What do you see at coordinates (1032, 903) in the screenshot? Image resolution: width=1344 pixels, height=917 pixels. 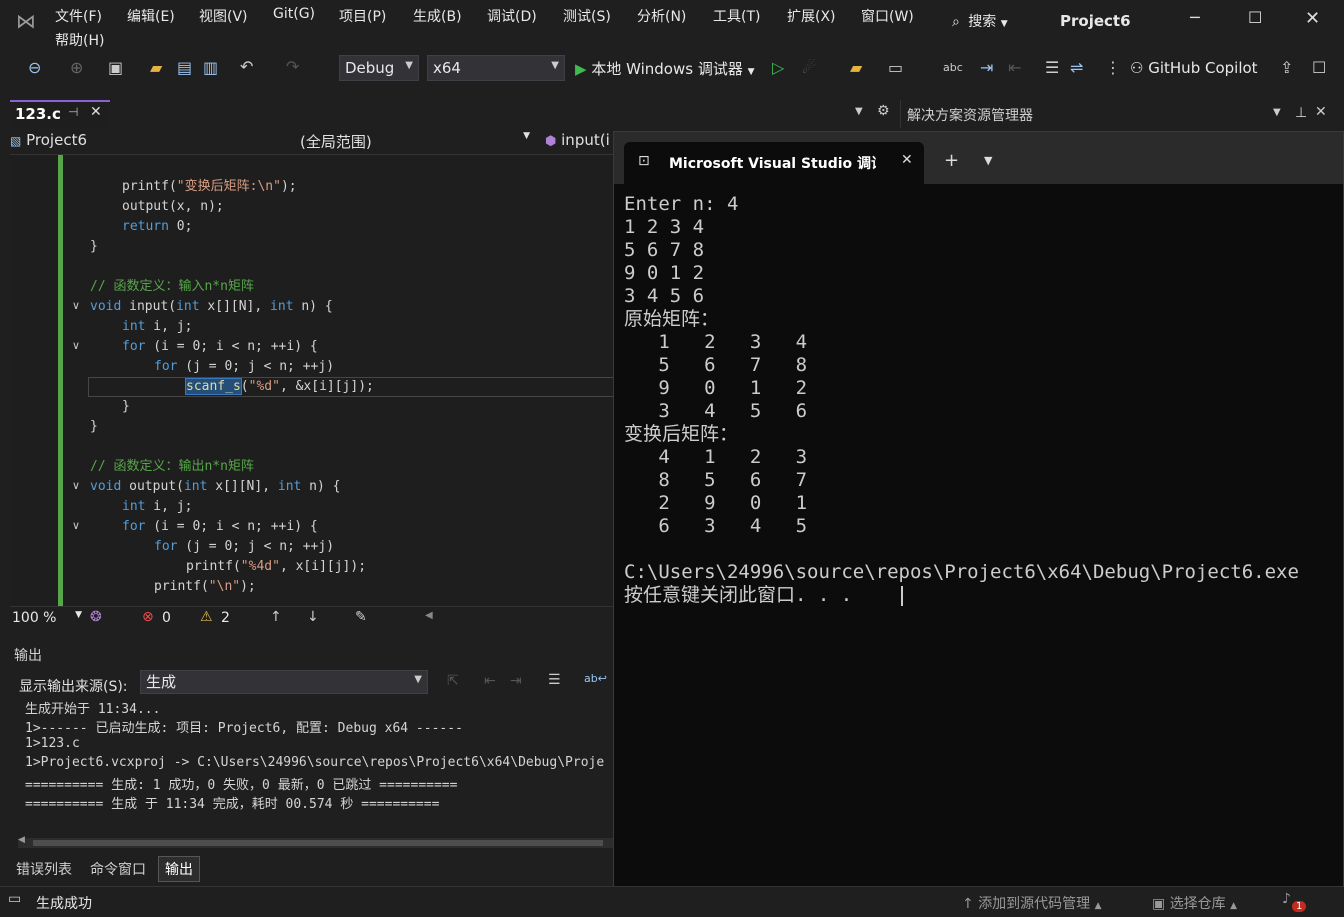 I see `add-source-control-button: ↑ 添加到源代码管理 ▲` at bounding box center [1032, 903].